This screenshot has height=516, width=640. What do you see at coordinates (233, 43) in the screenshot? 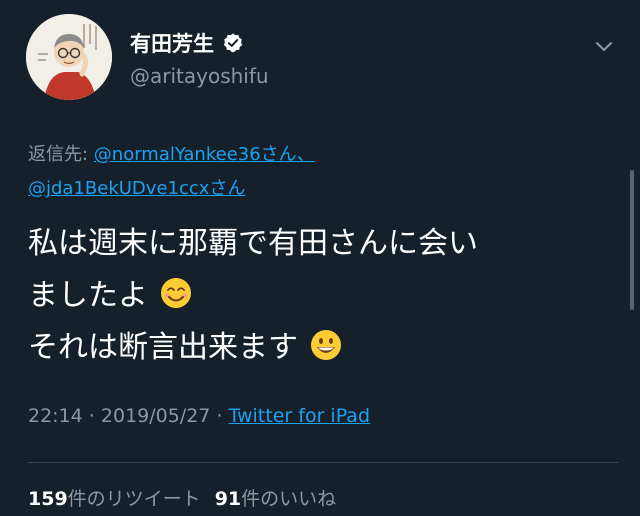
I see `verified-badge-icon` at bounding box center [233, 43].